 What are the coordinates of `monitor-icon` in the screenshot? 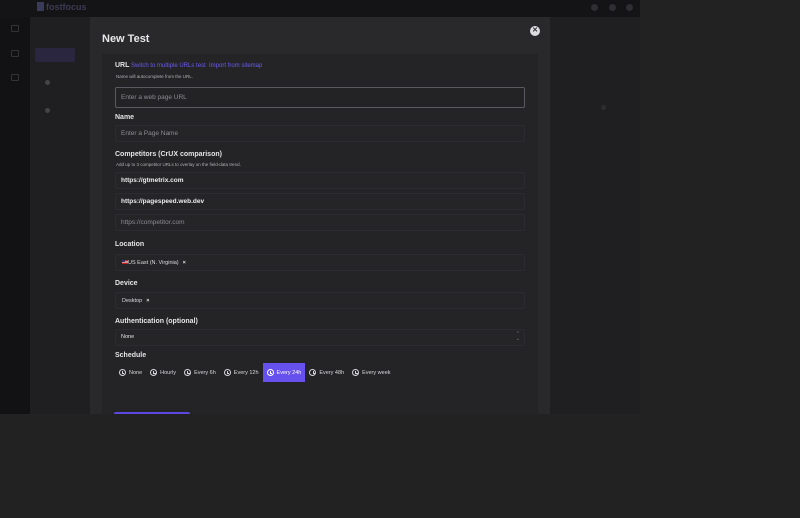 It's located at (15, 53).